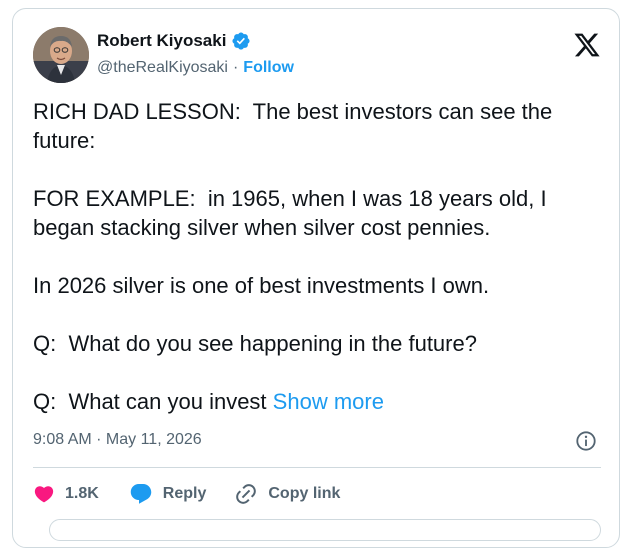 The width and height of the screenshot is (629, 548). Describe the element at coordinates (268, 68) in the screenshot. I see `follow-button: Follow` at that location.